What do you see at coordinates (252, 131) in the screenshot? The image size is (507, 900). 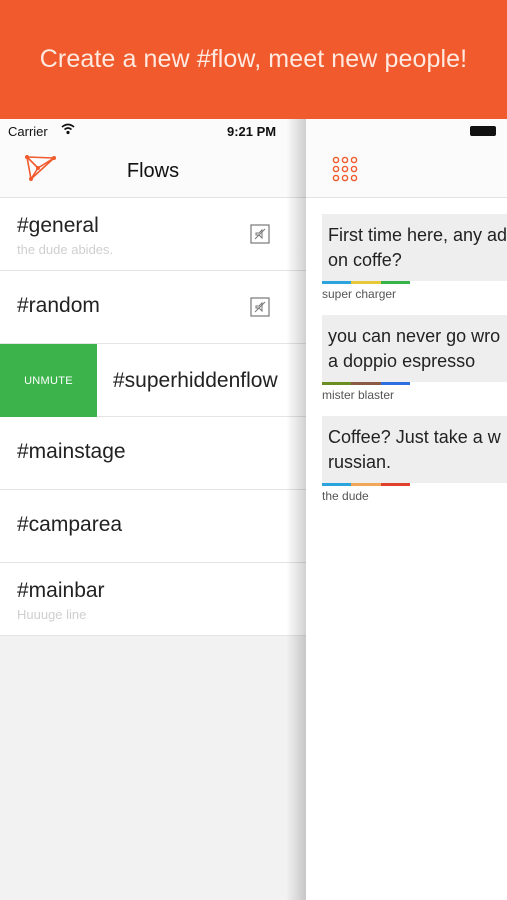 I see `status-time: 9:21 PM` at bounding box center [252, 131].